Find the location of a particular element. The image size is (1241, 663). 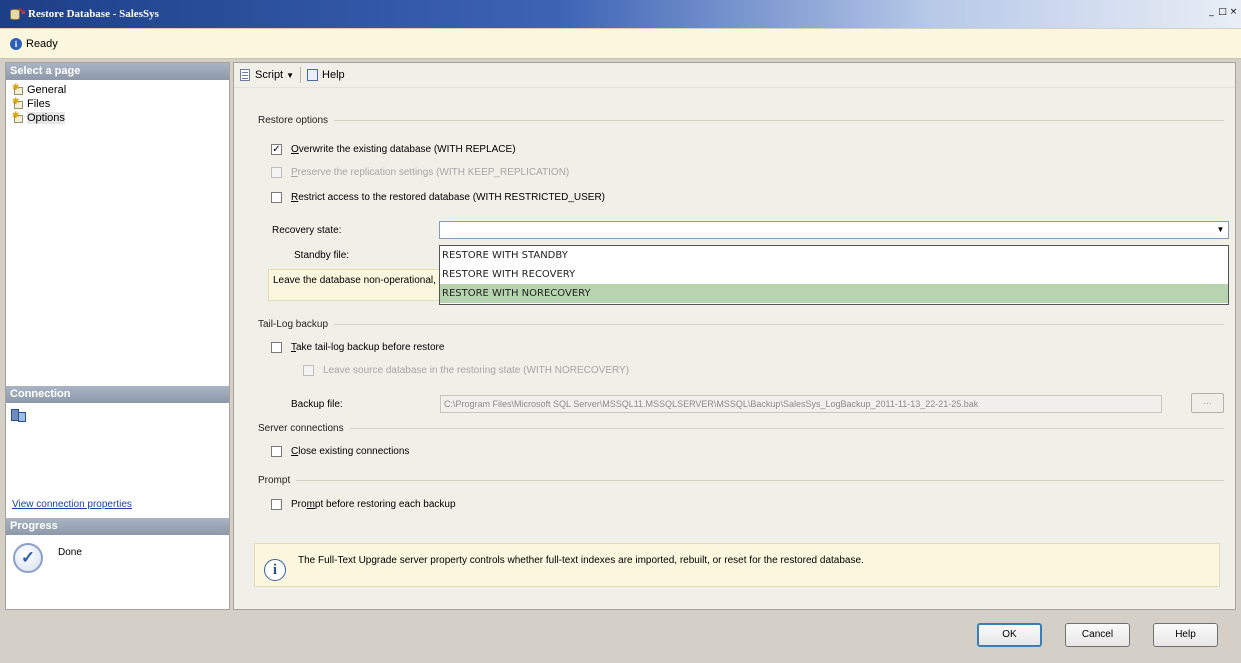

tail-log-header: Tail-Log backup is located at coordinates (741, 324).